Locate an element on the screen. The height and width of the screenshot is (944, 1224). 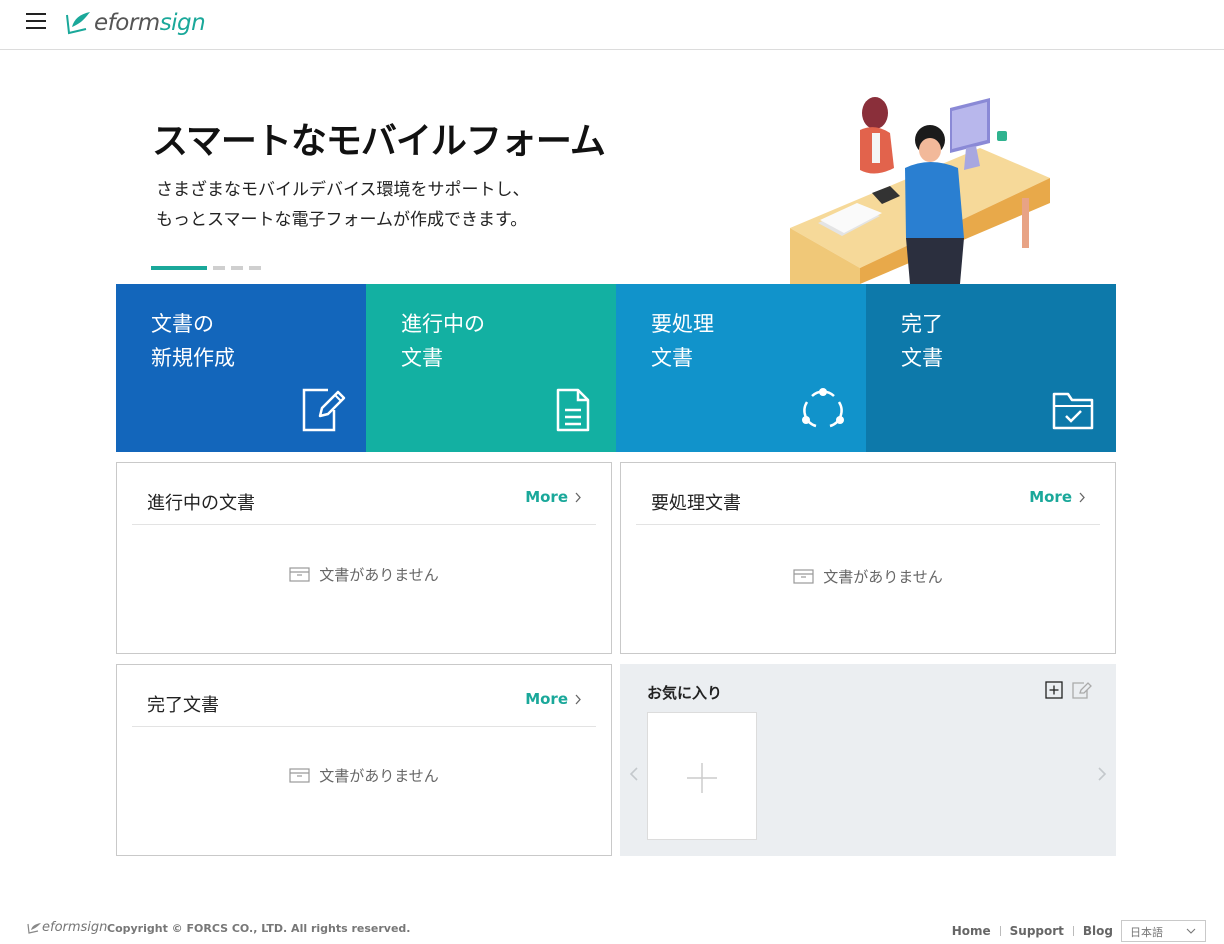
add-favorite-card is located at coordinates (702, 776).